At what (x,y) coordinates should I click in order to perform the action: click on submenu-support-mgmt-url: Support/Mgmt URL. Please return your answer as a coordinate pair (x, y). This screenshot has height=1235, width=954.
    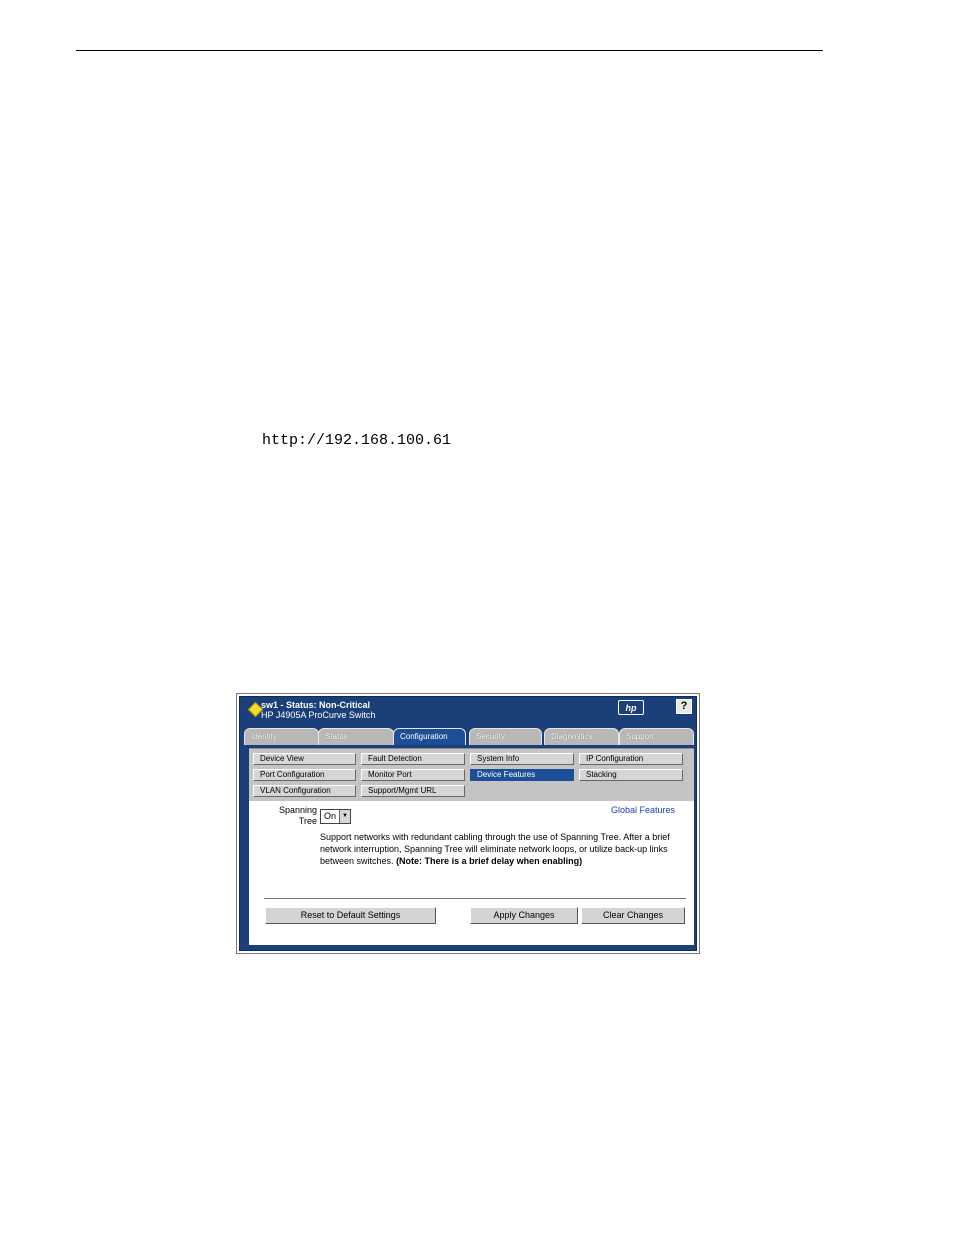
    Looking at the image, I should click on (413, 791).